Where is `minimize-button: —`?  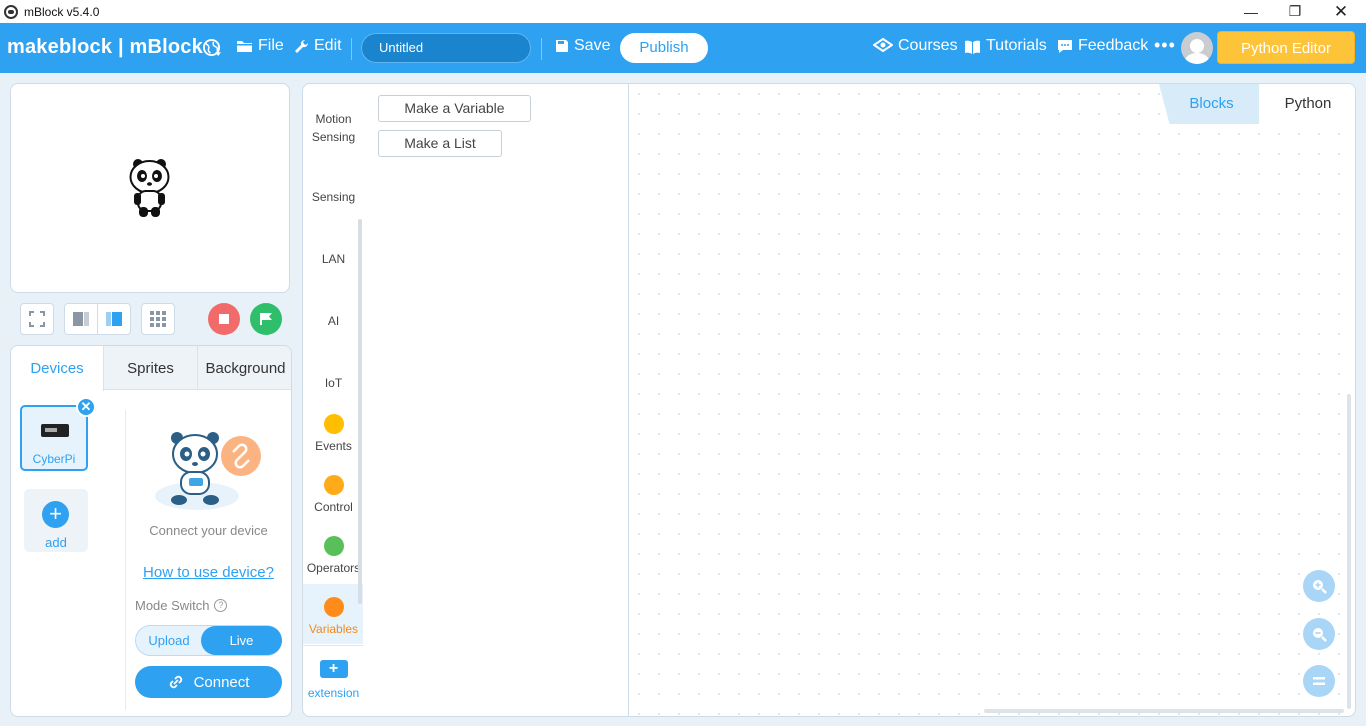 minimize-button: — is located at coordinates (1251, 11).